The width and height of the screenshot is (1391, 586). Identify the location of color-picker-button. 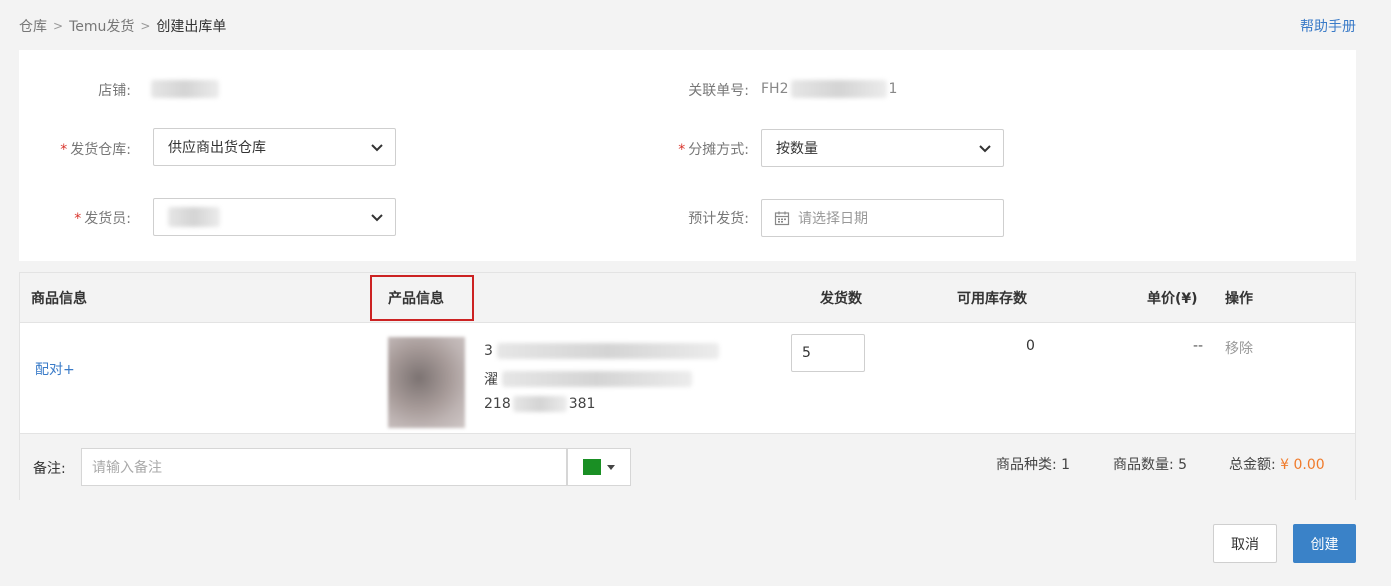
(599, 467).